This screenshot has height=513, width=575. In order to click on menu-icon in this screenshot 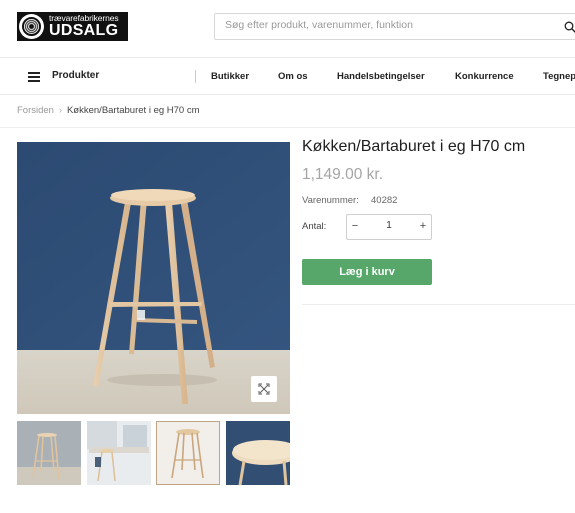, I will do `click(34, 77)`.